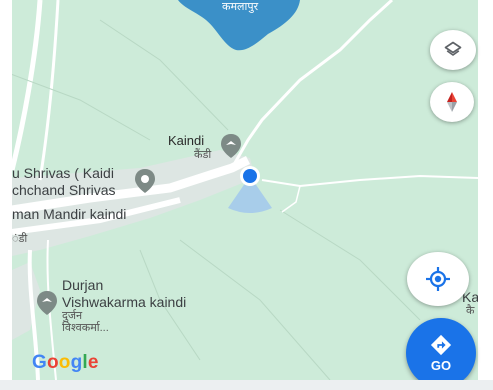 The image size is (493, 390). Describe the element at coordinates (6, 190) in the screenshot. I see `left-edge` at that location.